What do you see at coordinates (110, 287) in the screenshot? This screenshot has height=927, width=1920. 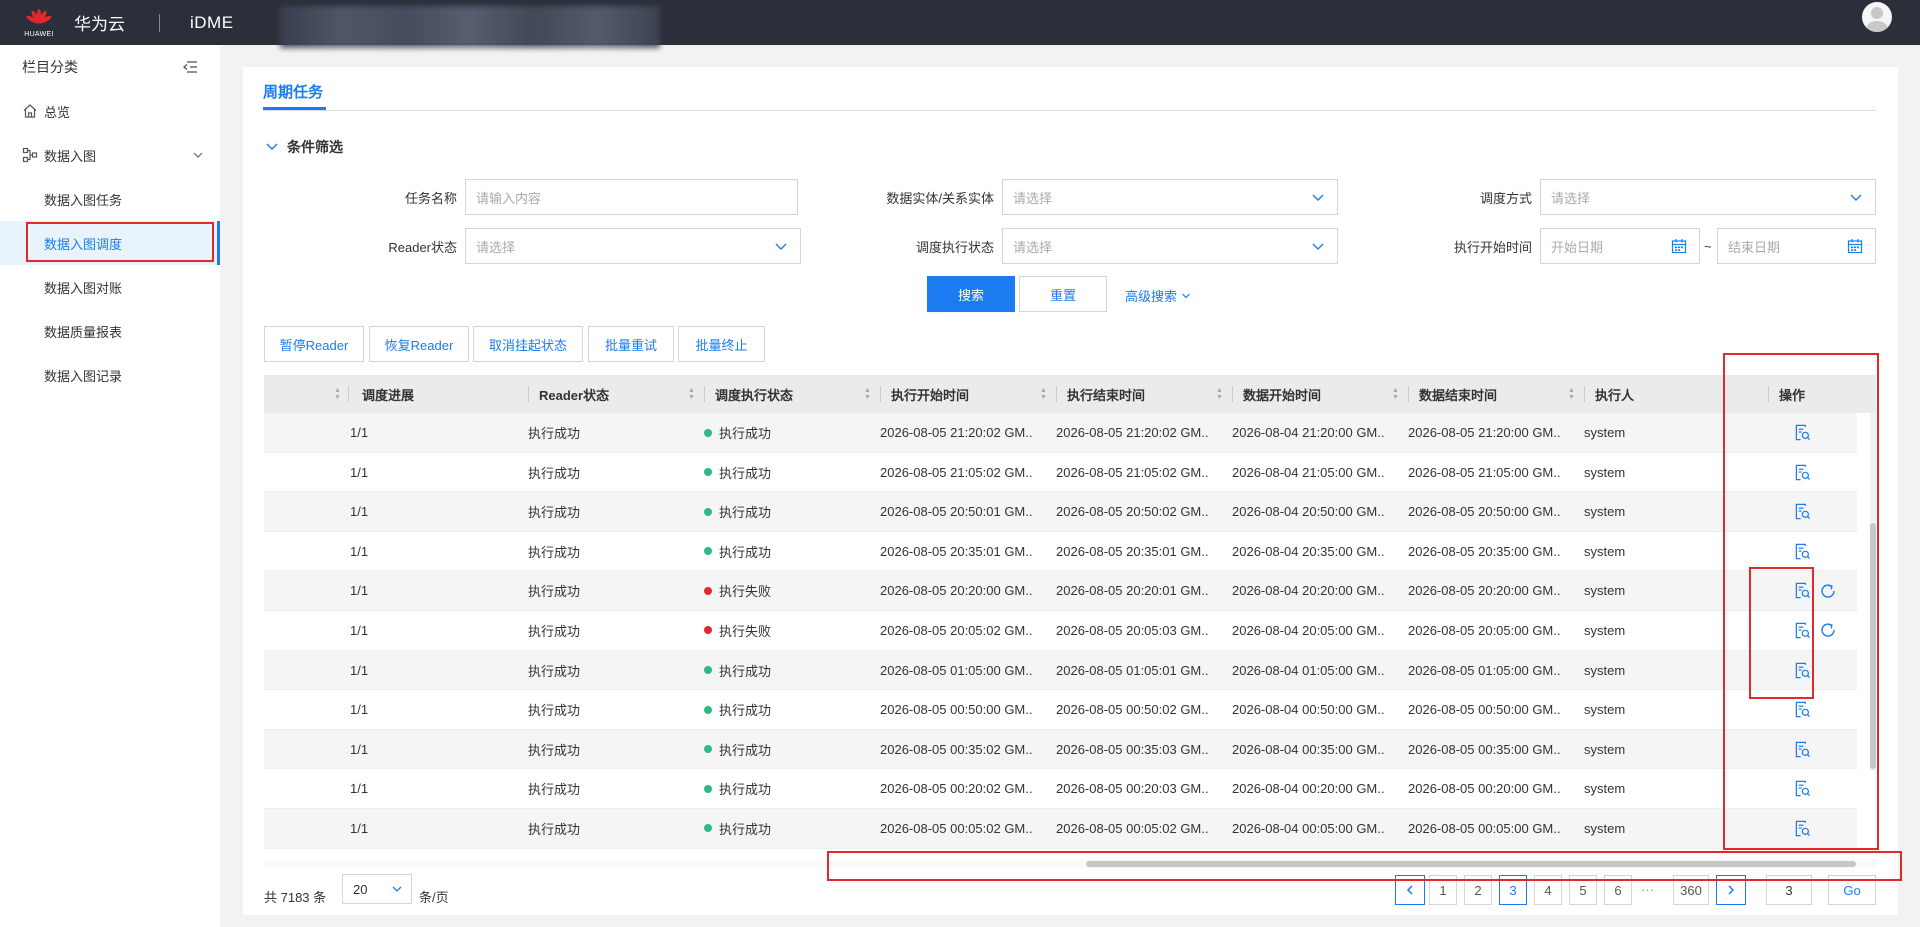 I see `sidebar-subitem-reconcile: 数据入图对账` at bounding box center [110, 287].